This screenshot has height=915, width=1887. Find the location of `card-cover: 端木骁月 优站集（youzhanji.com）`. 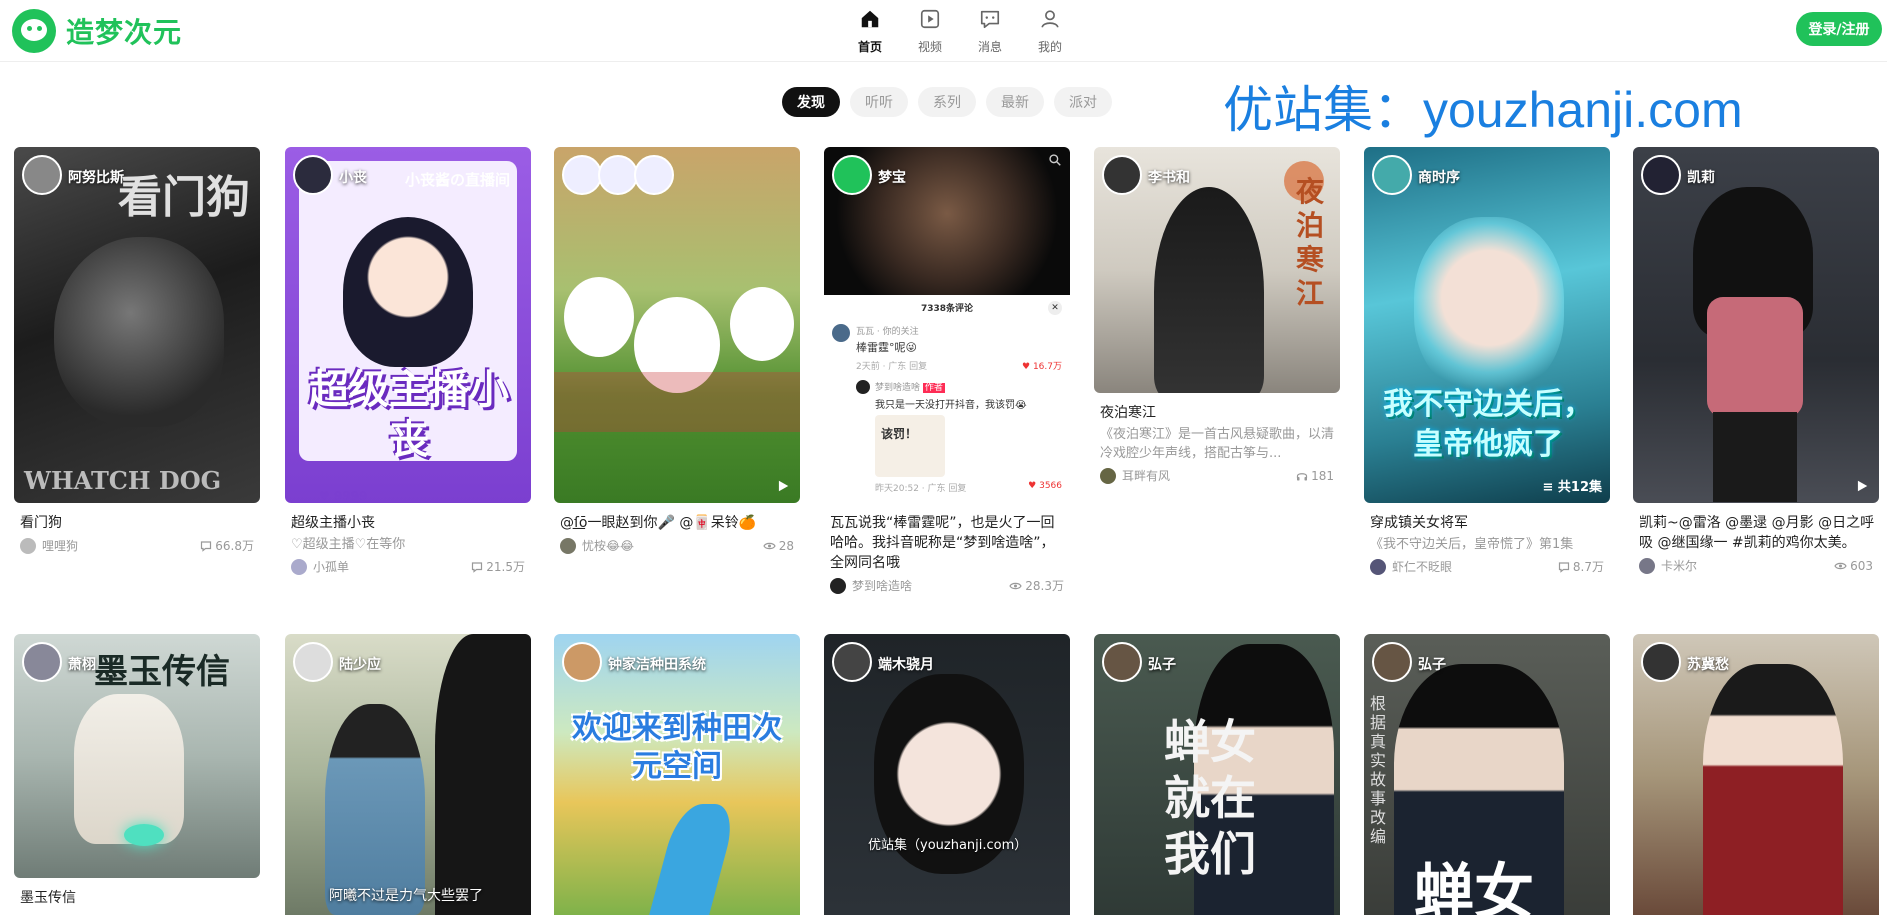

card-cover: 端木骁月 优站集（youzhanji.com） is located at coordinates (947, 774).